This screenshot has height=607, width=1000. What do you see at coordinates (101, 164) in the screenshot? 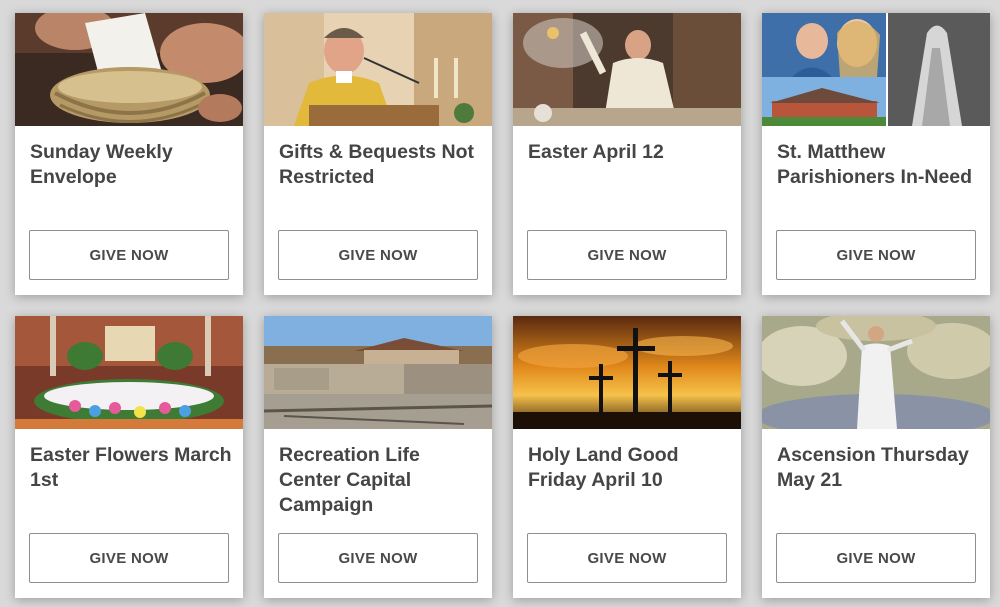
I see `card-title: Sunday Weekly Envelope` at bounding box center [101, 164].